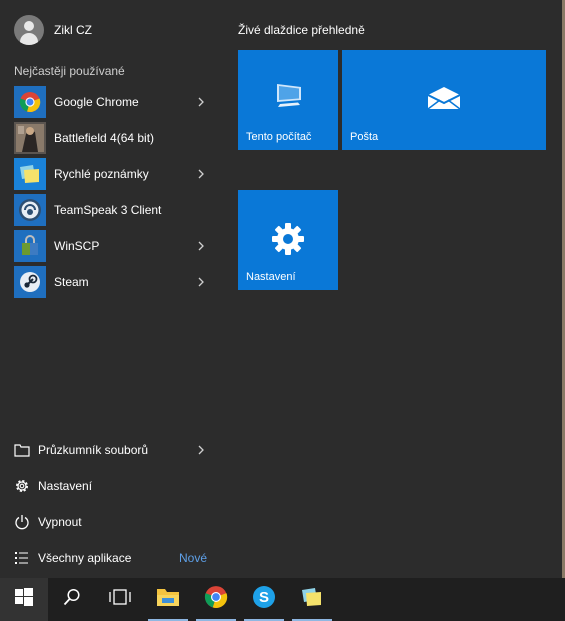 The image size is (565, 621). What do you see at coordinates (85, 558) in the screenshot?
I see `all-apps-label: Všechny aplikace` at bounding box center [85, 558].